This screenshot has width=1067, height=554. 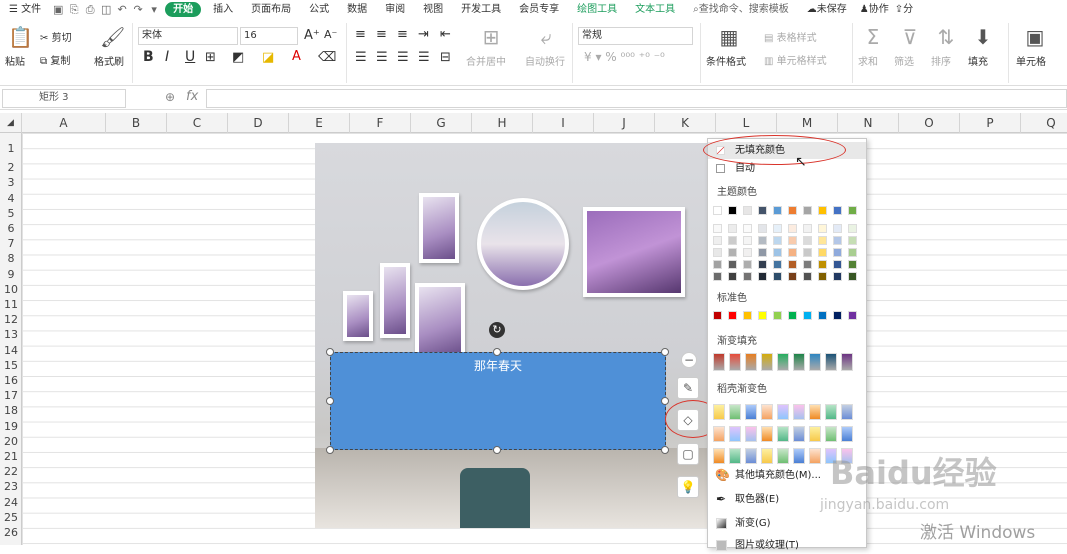 I want to click on column-header-j: J, so click(x=624, y=123).